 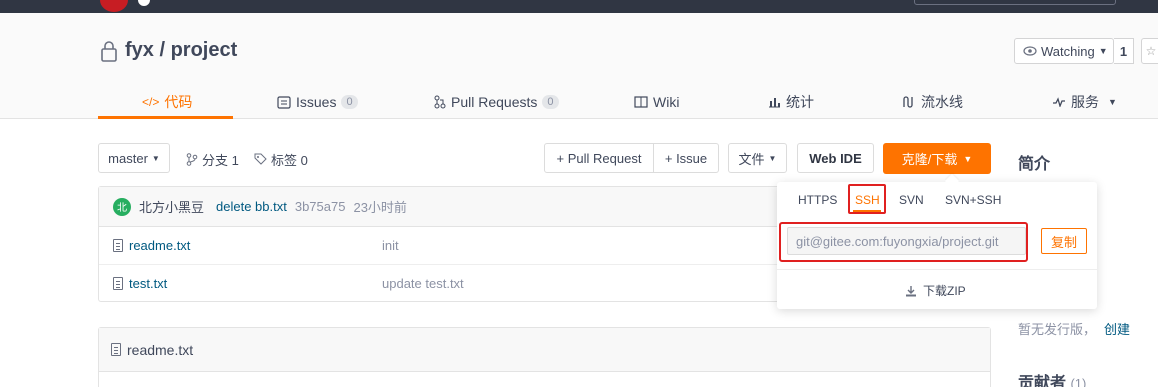 I want to click on tab-wiki: Wiki, so click(x=656, y=102).